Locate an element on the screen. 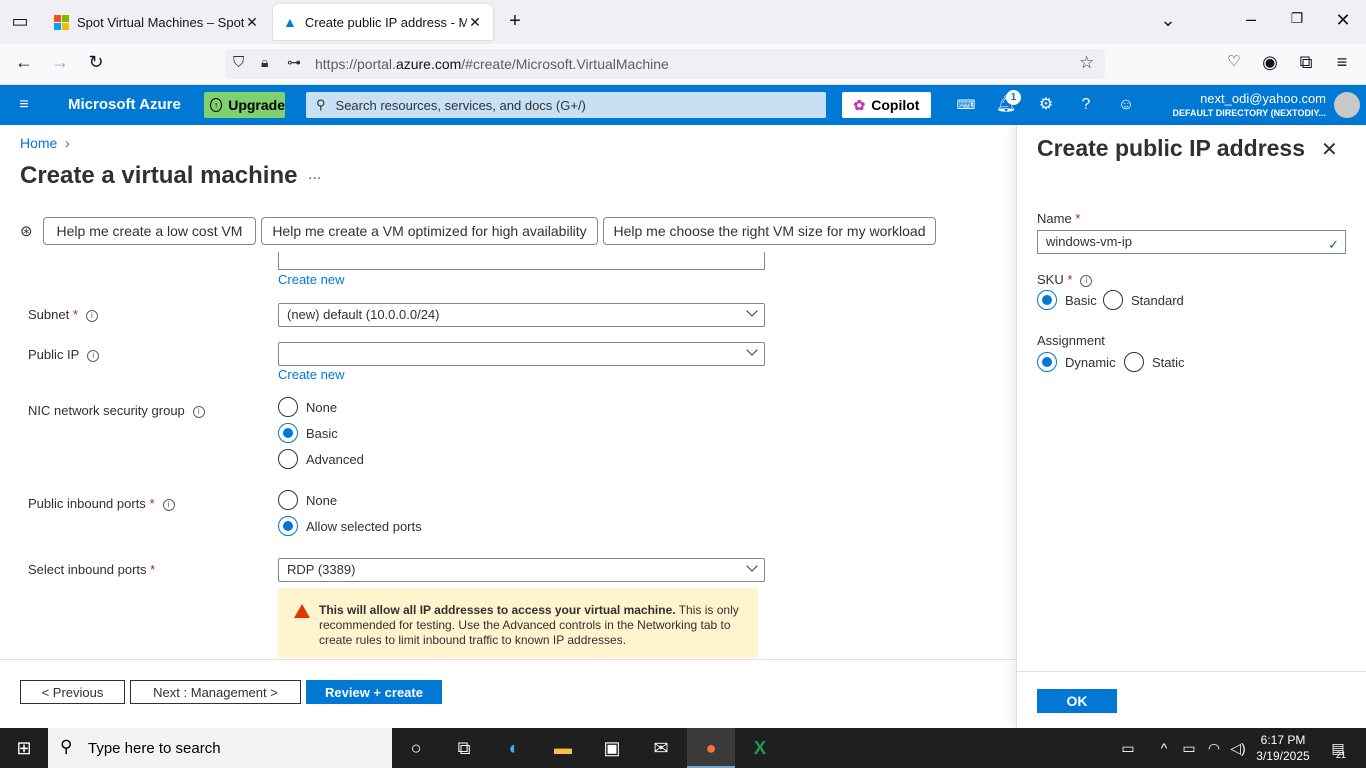  tab-create-public-ip: ▲ Create public IP address - Micro ✕ is located at coordinates (383, 22).